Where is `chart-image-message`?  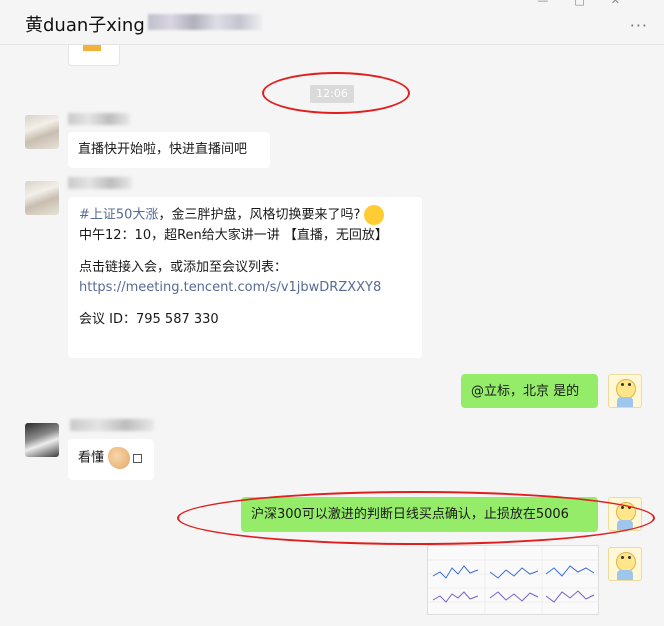
chart-image-message is located at coordinates (513, 580).